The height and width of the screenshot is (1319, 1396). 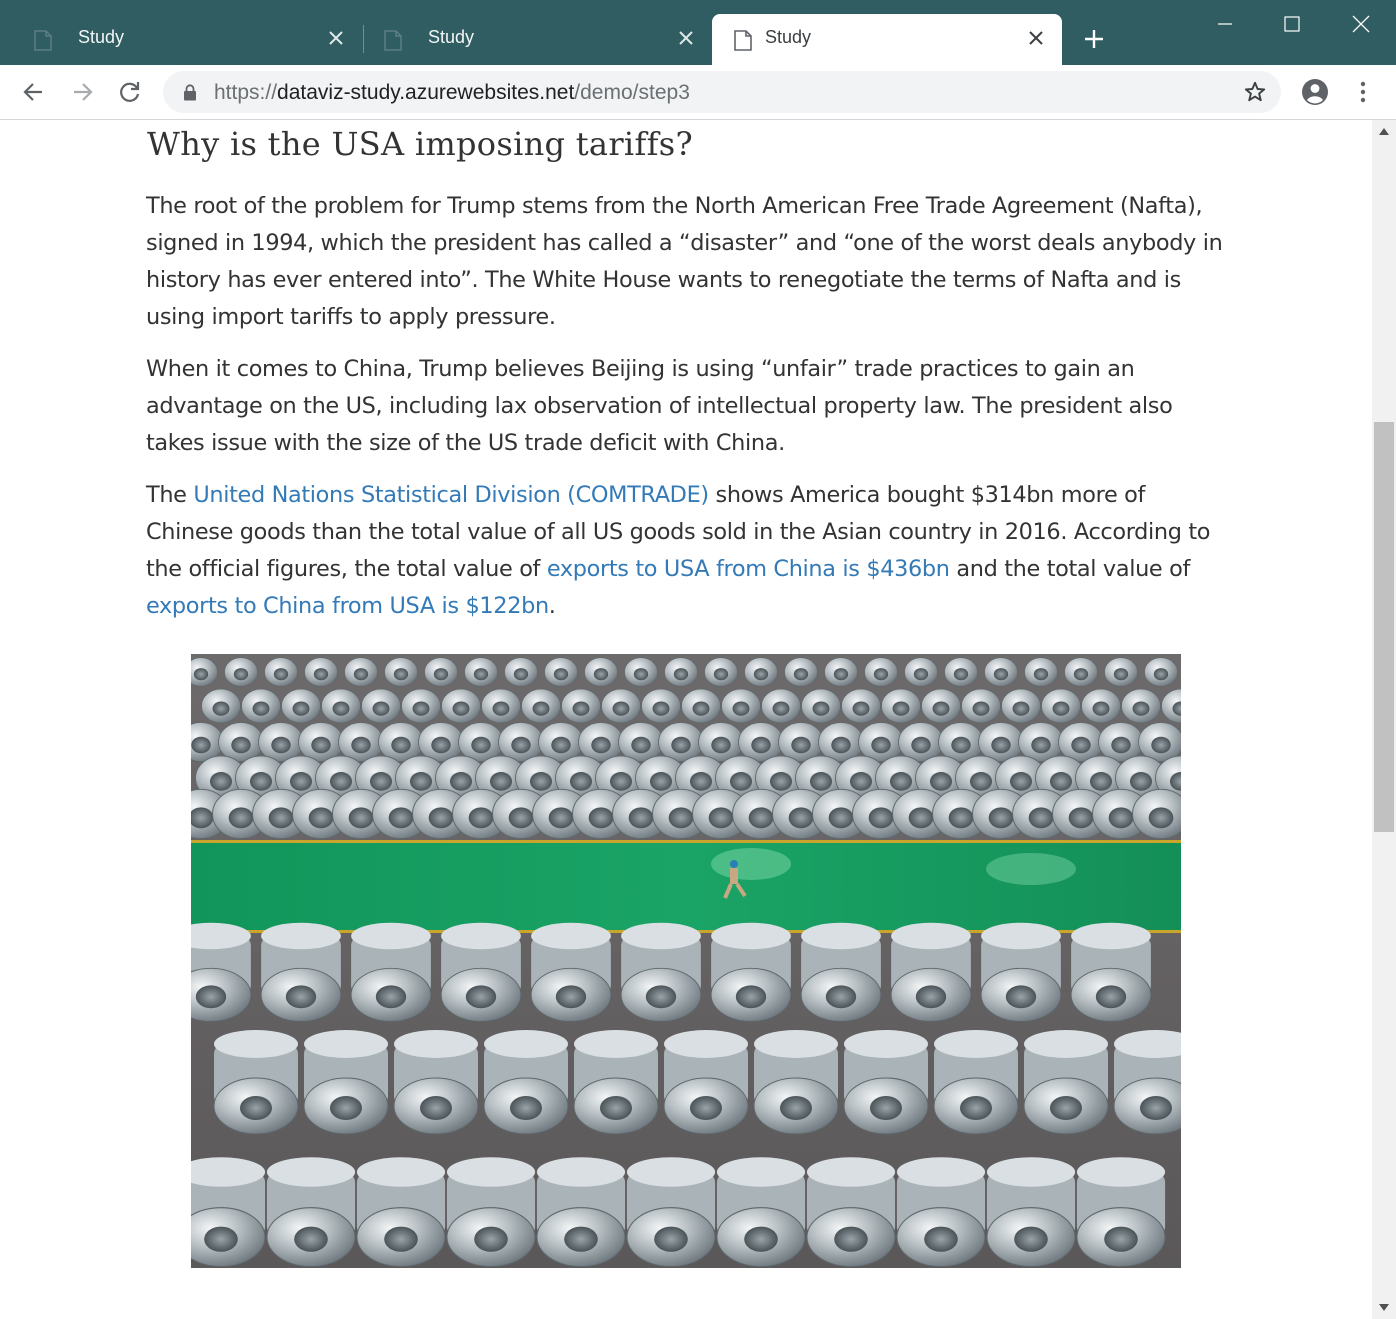 What do you see at coordinates (34, 92) in the screenshot?
I see `back-arrow-icon` at bounding box center [34, 92].